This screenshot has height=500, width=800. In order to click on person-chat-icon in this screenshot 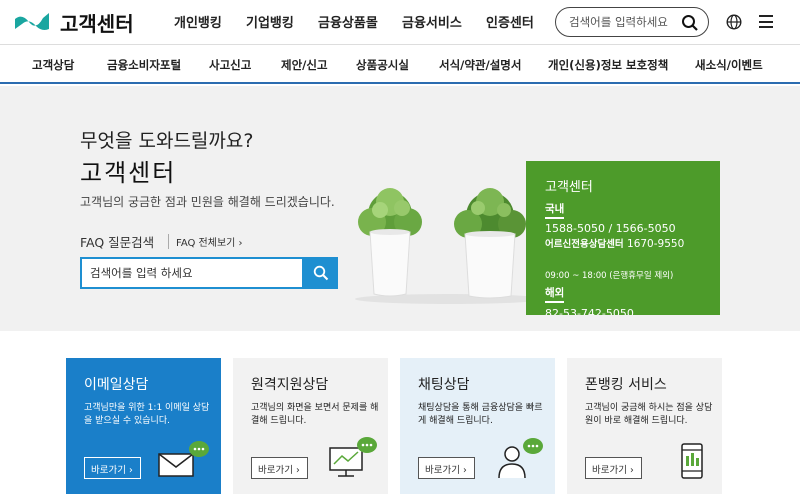, I will do `click(520, 458)`.